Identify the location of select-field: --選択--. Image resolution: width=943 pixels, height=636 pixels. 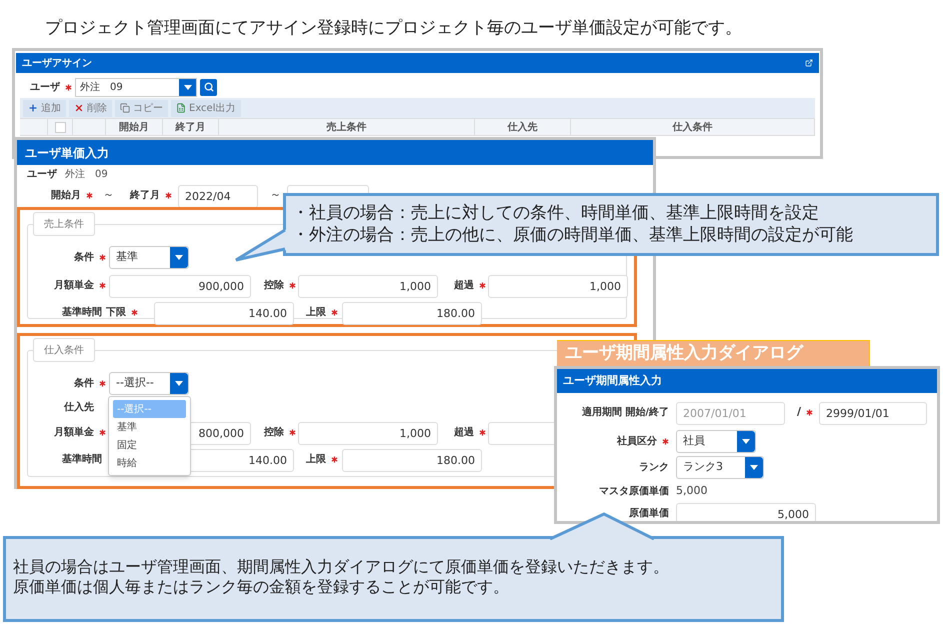
(149, 383).